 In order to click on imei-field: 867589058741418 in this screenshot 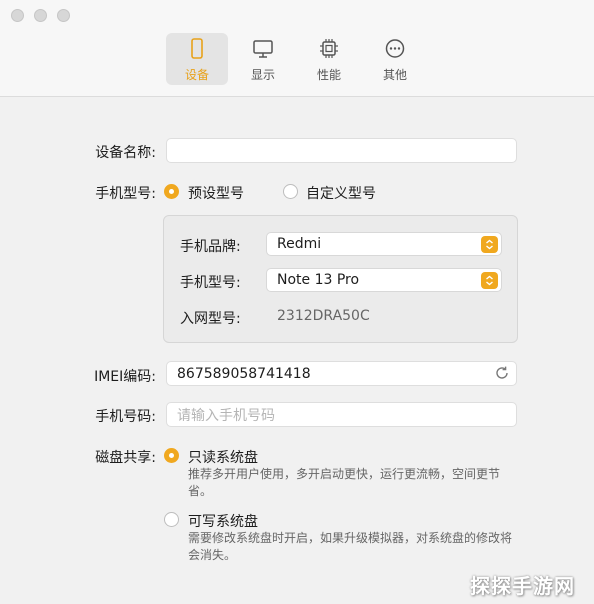, I will do `click(341, 373)`.